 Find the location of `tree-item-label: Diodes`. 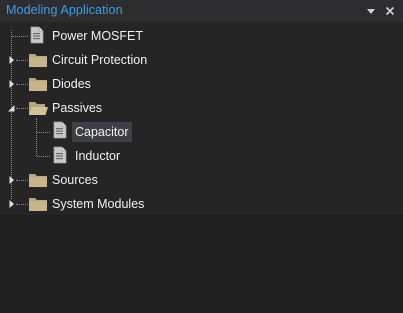

tree-item-label: Diodes is located at coordinates (71, 84).